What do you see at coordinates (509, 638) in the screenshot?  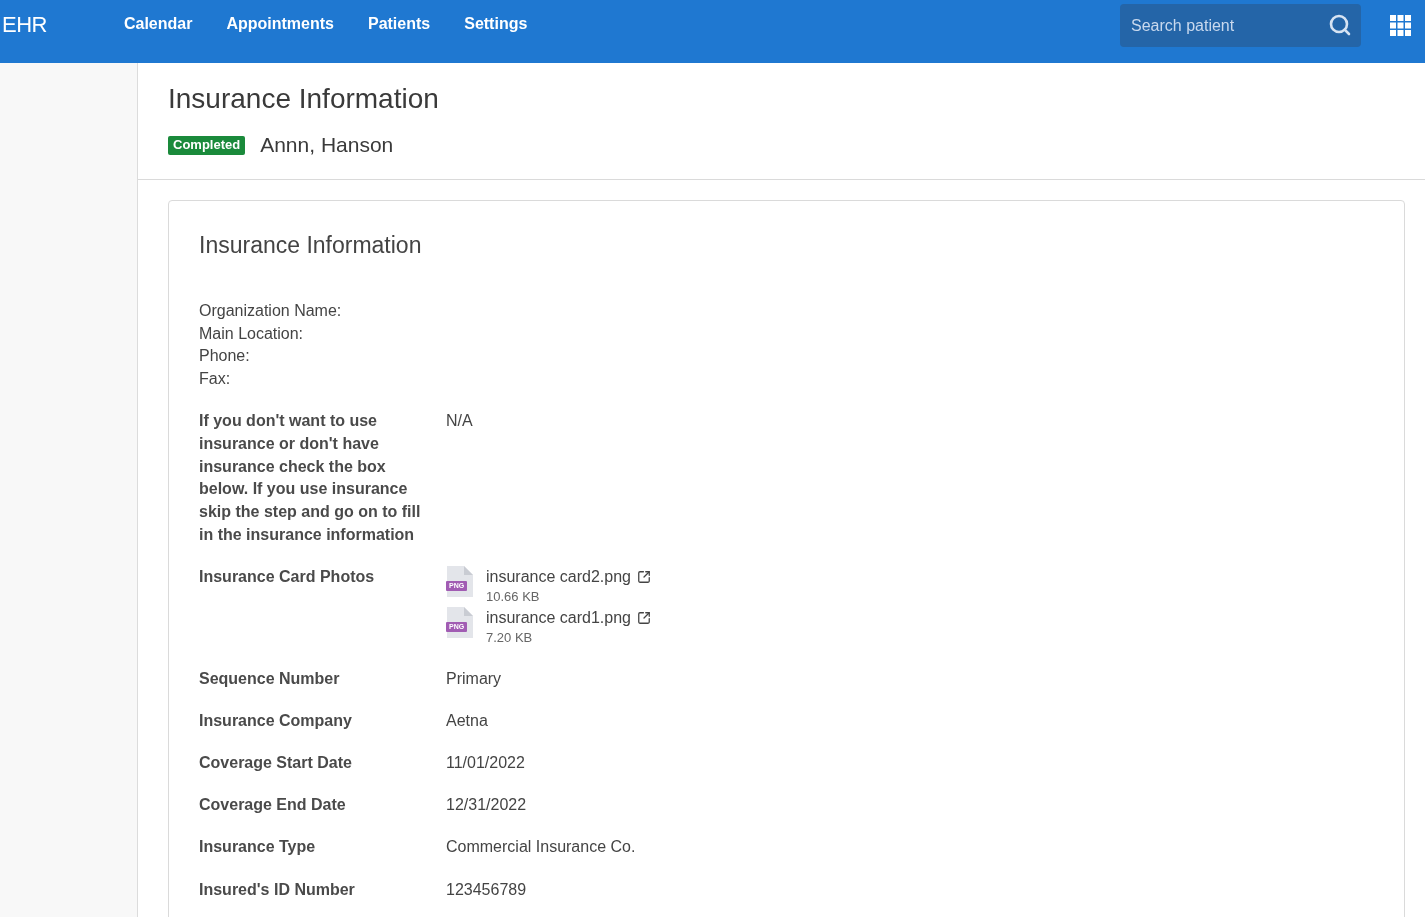 I see `file-size: 7.20 KB` at bounding box center [509, 638].